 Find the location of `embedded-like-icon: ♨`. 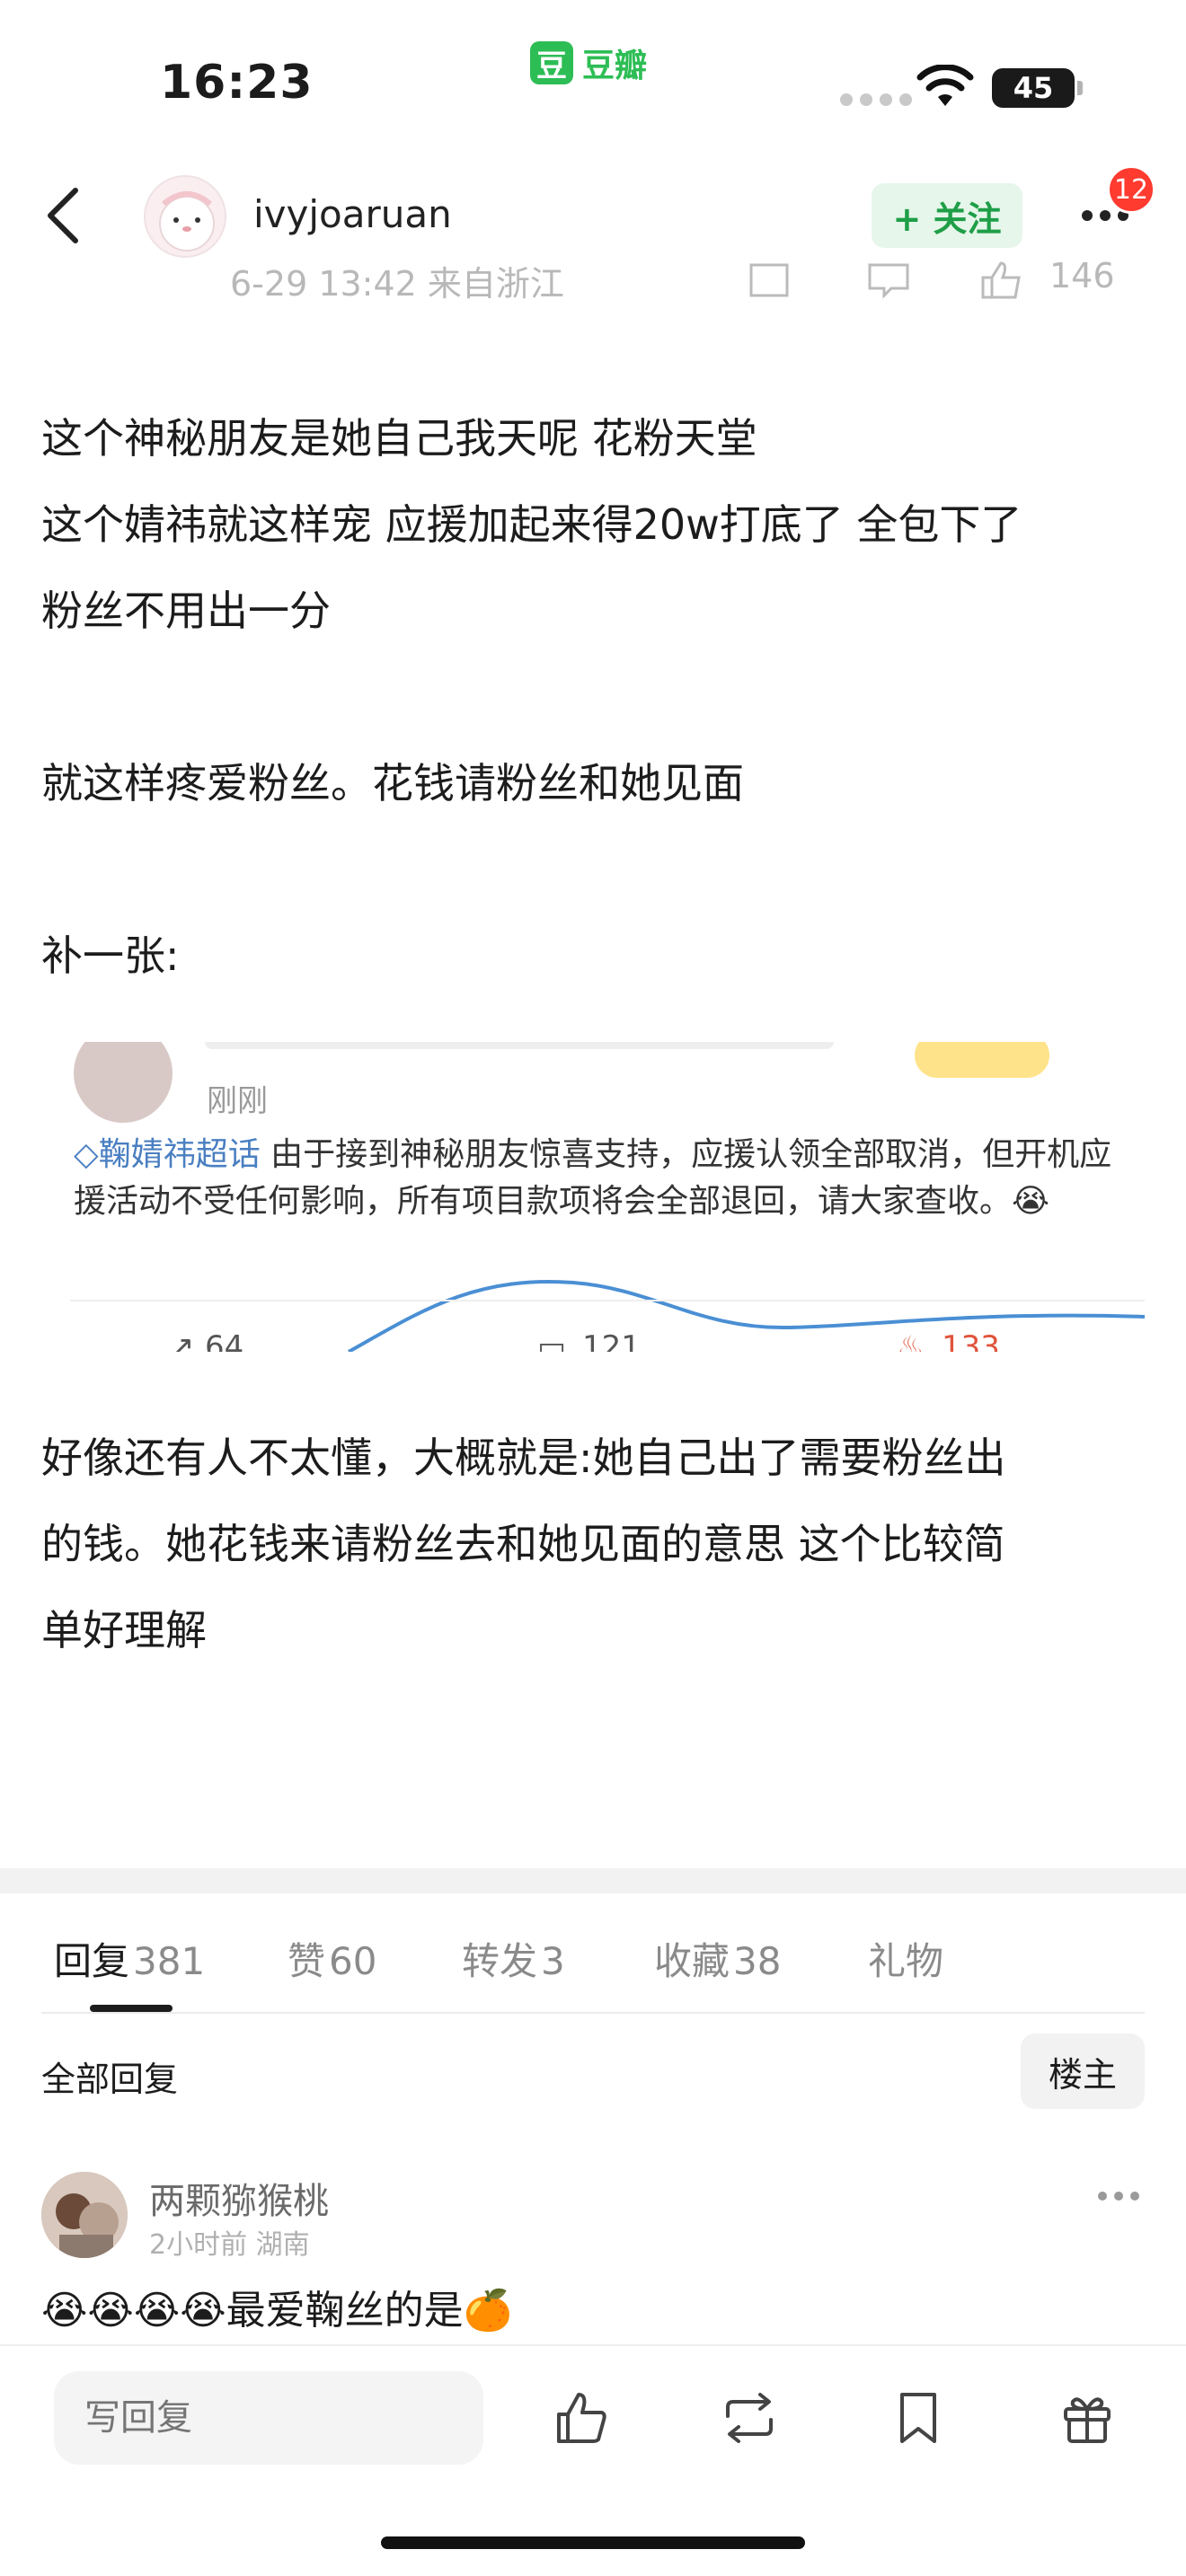

embedded-like-icon: ♨ is located at coordinates (911, 1340).